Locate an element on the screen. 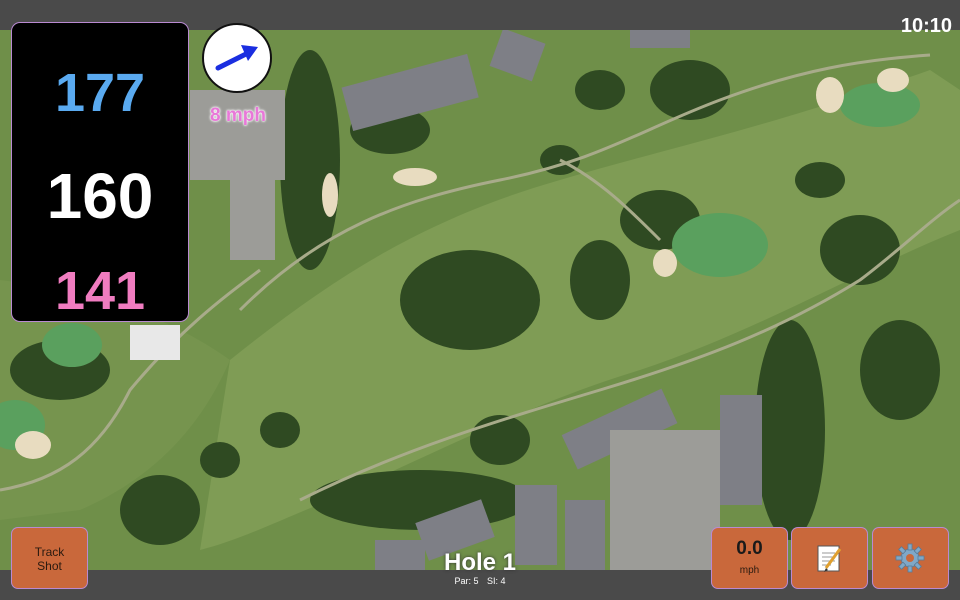 Image resolution: width=960 pixels, height=600 pixels. speed-value: 0.0 is located at coordinates (749, 548).